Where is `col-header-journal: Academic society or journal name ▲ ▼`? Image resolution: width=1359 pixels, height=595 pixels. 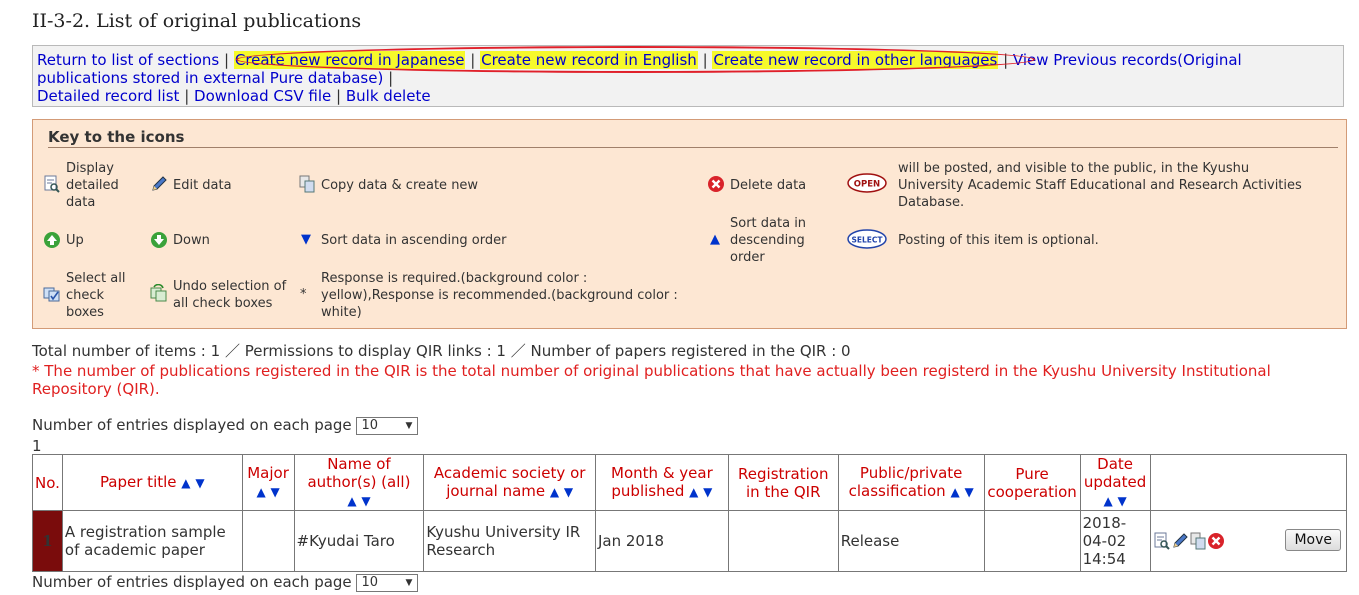
col-header-journal: Academic society or journal name ▲ ▼ is located at coordinates (509, 482).